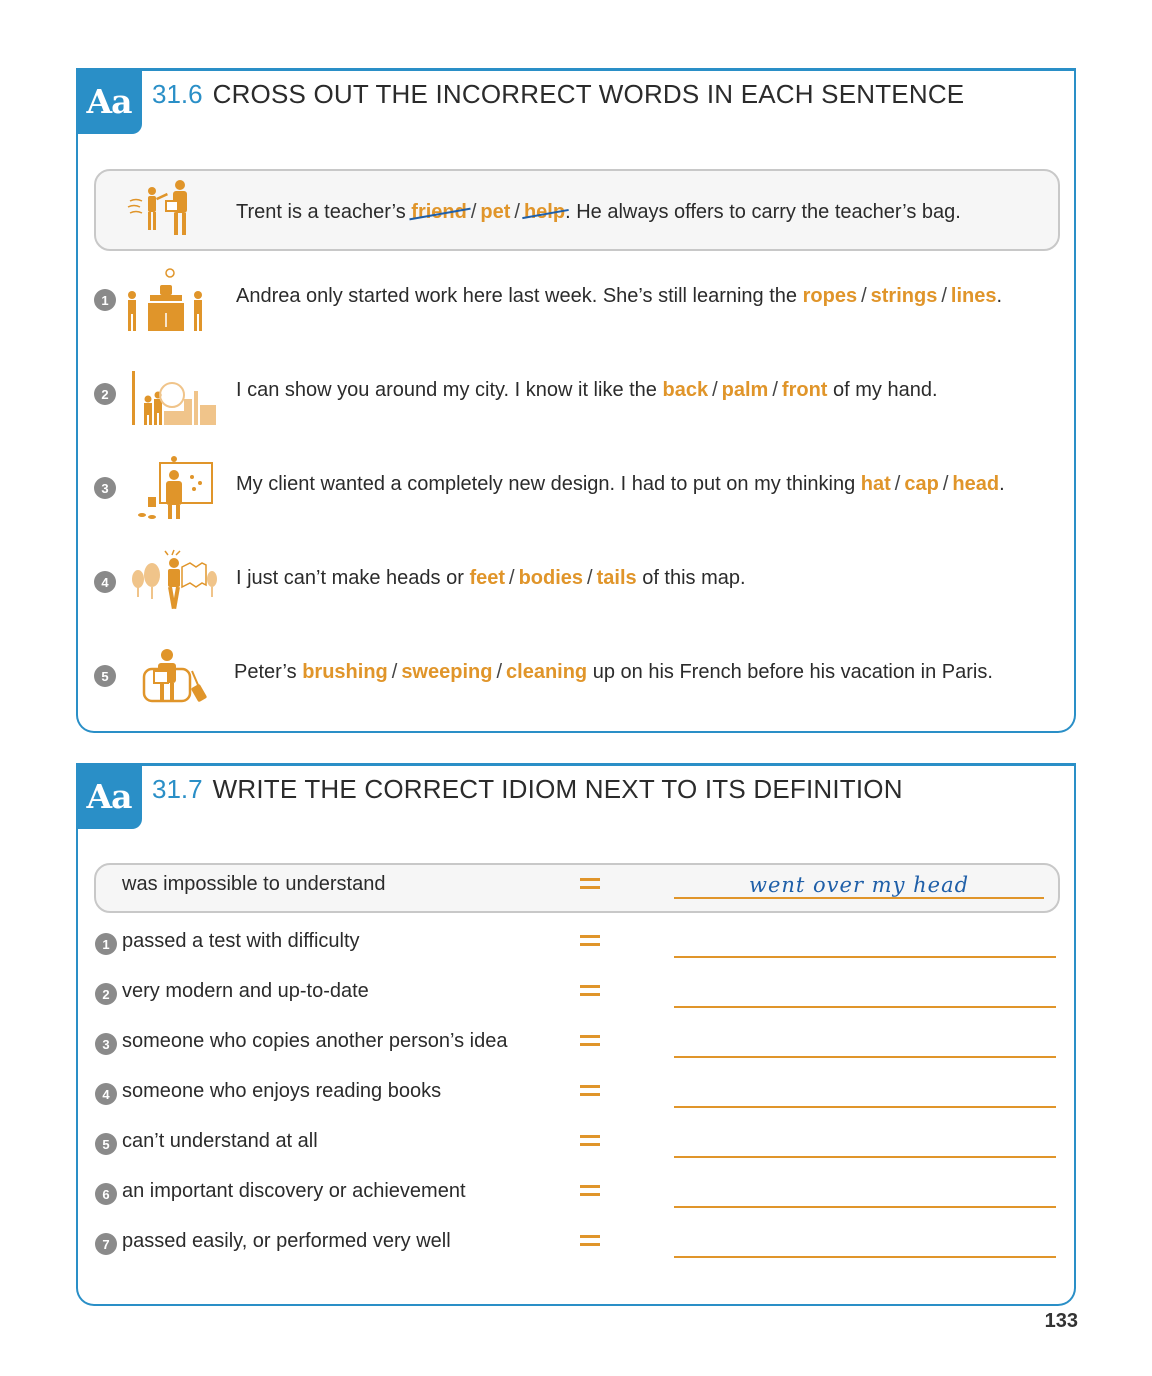 Image resolution: width=1152 pixels, height=1376 pixels. What do you see at coordinates (830, 296) in the screenshot?
I see `option-word: ropes` at bounding box center [830, 296].